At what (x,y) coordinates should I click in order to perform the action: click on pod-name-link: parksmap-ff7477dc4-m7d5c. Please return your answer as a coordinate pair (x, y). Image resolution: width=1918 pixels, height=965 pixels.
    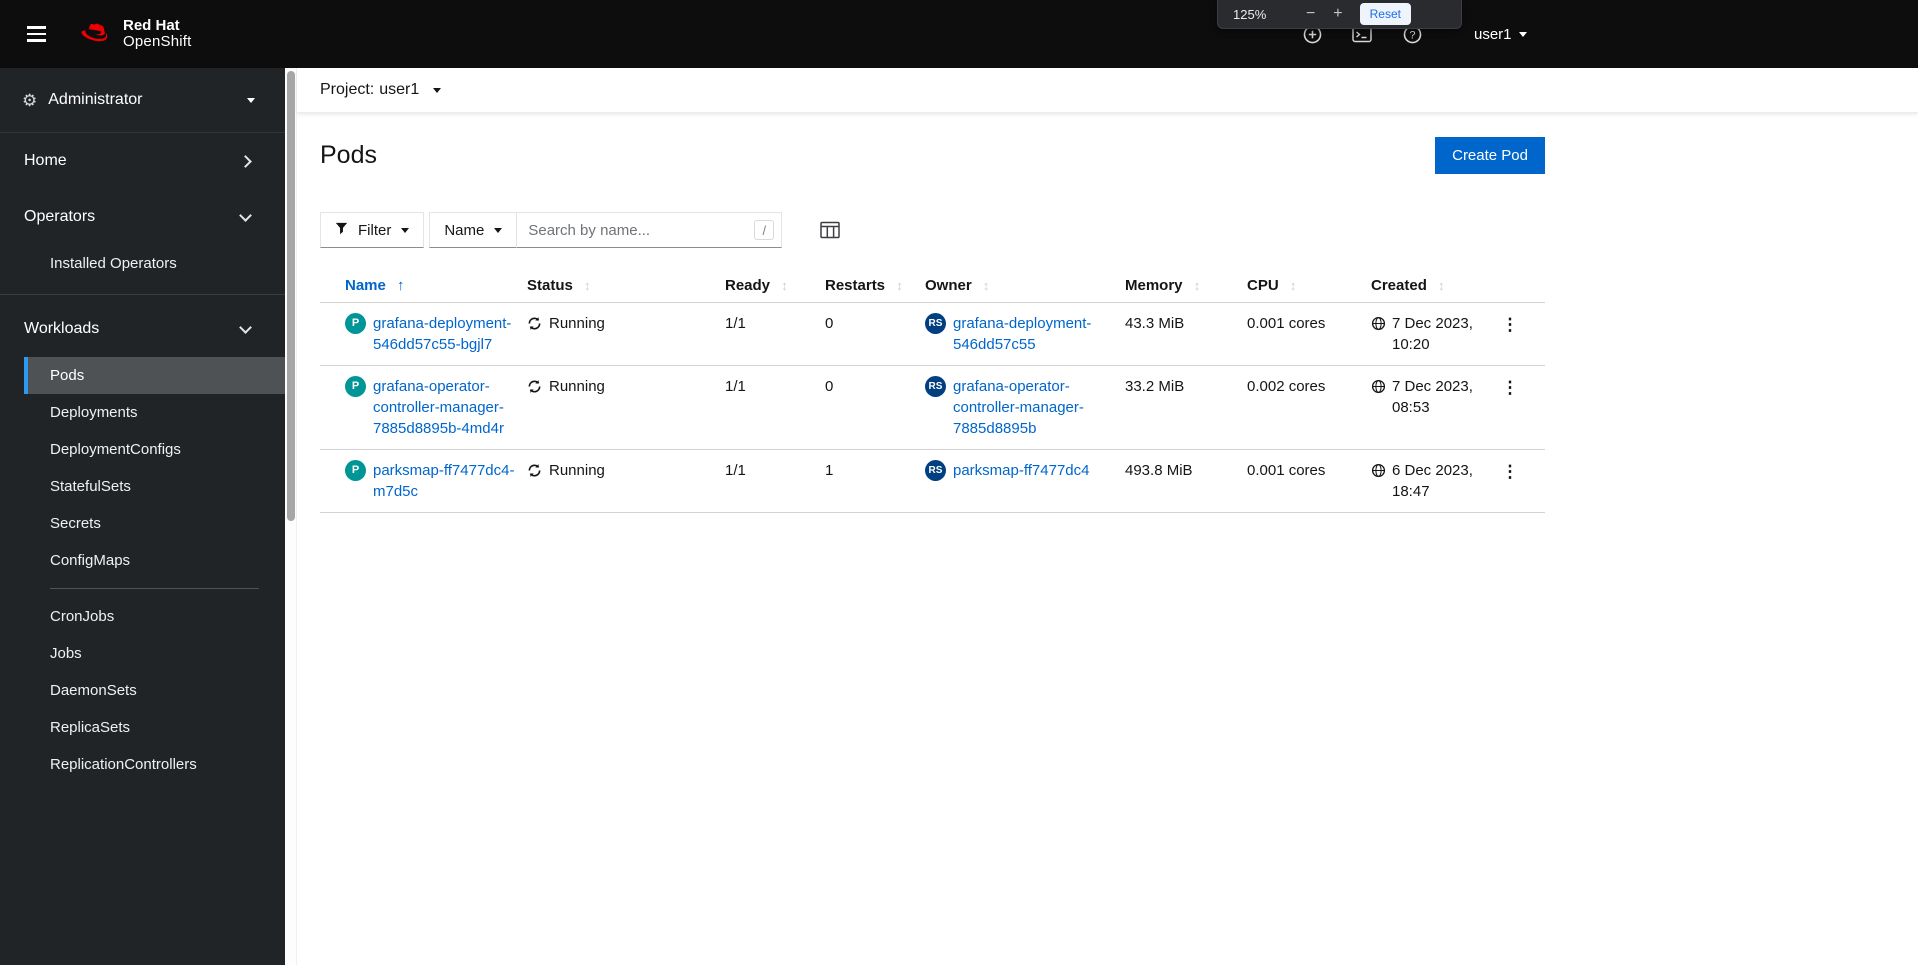
    Looking at the image, I should click on (446, 481).